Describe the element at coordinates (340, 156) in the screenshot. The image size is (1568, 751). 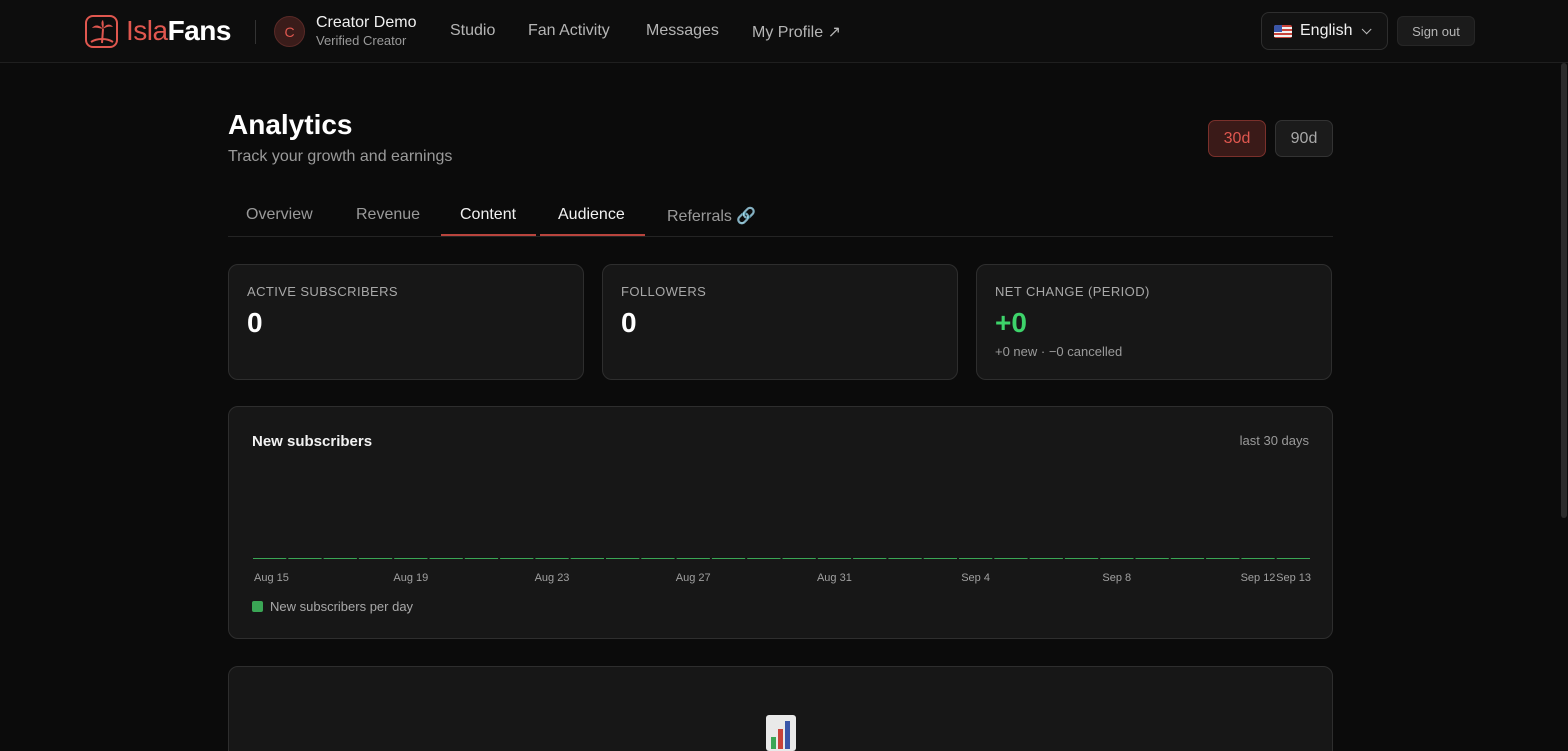
I see `page-subtitle: Track your growth and earnings` at that location.